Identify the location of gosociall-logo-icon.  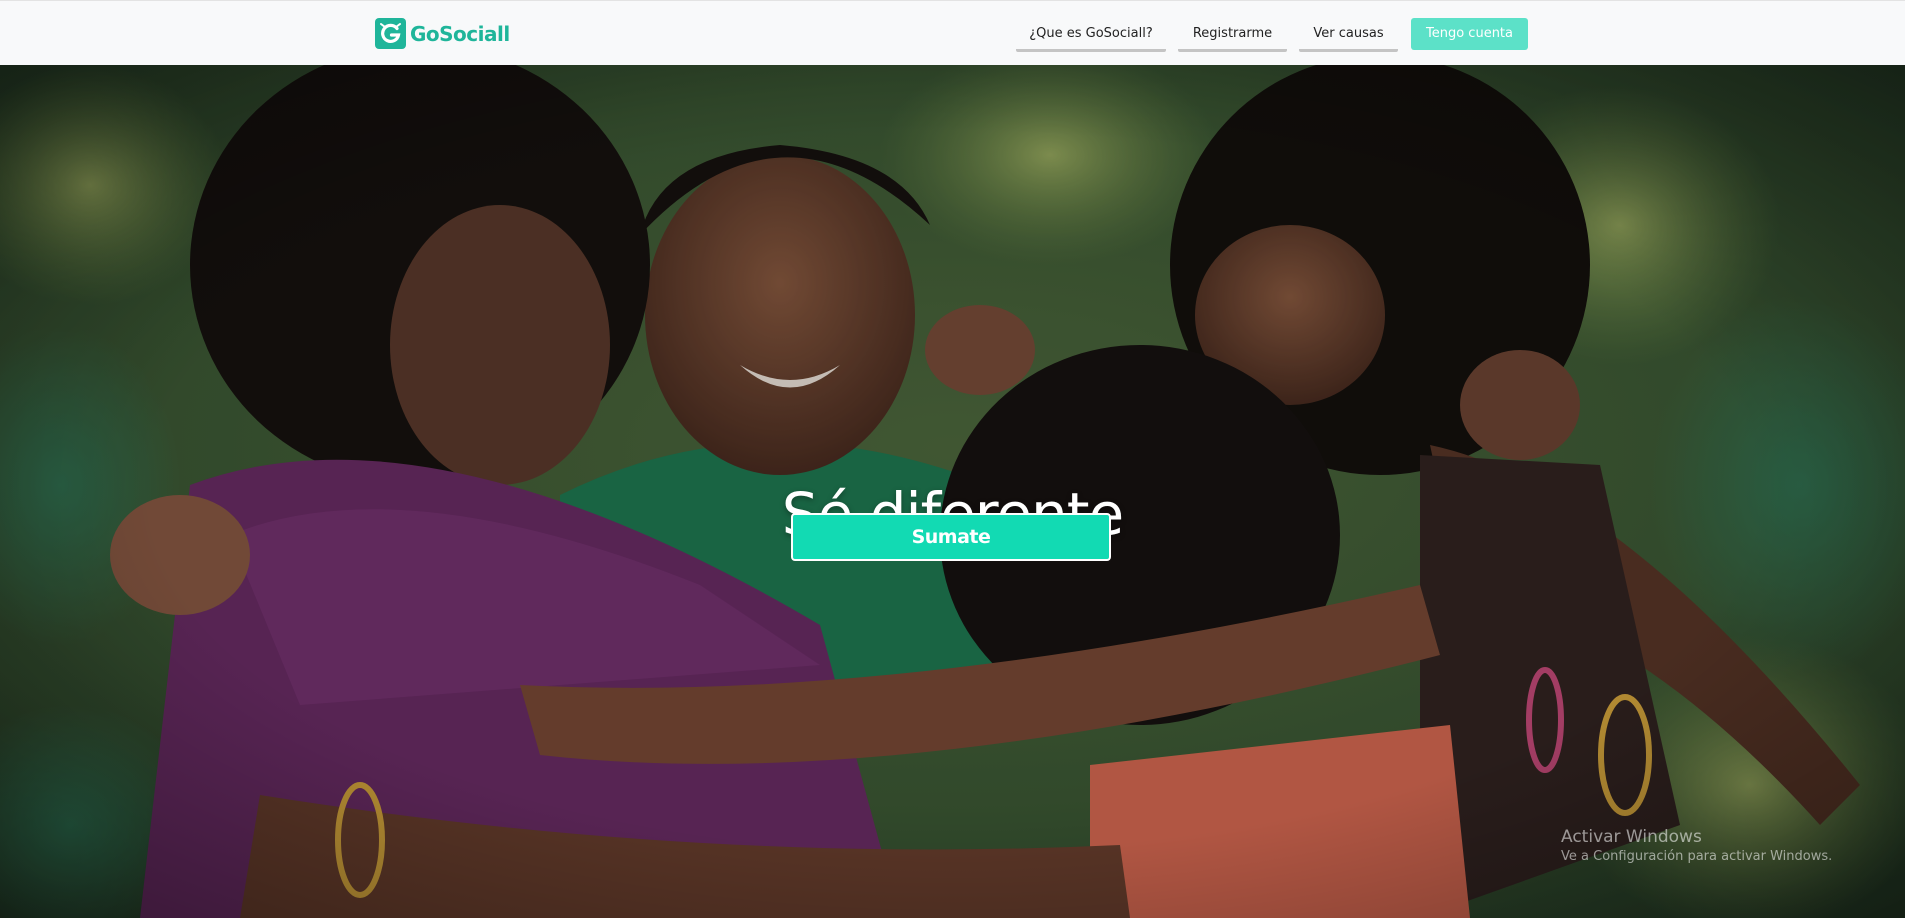
(390, 33).